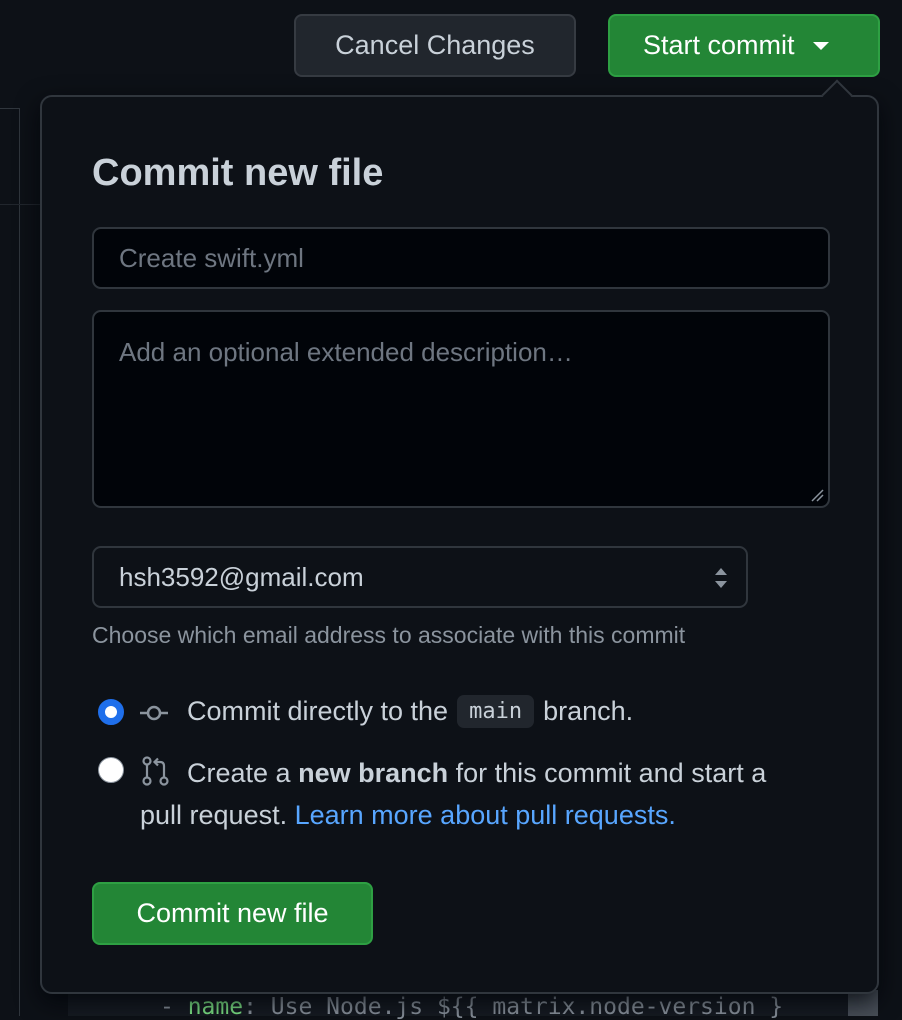  What do you see at coordinates (238, 173) in the screenshot?
I see `popover-title: Commit new file` at bounding box center [238, 173].